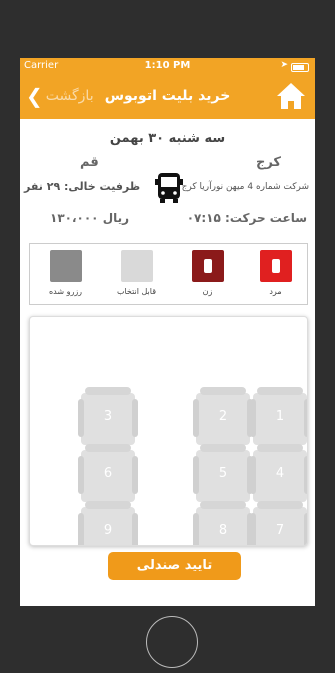 This screenshot has width=335, height=673. Describe the element at coordinates (65, 291) in the screenshot. I see `legend-label: رزرو شده` at that location.